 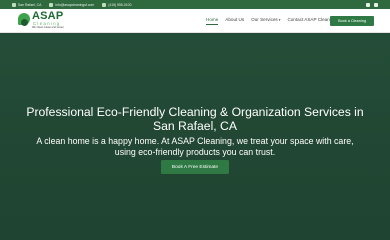 What do you see at coordinates (51, 4) in the screenshot?
I see `envelope-icon` at bounding box center [51, 4].